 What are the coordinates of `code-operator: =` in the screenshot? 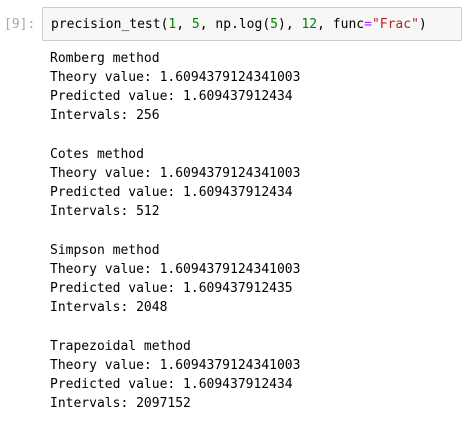 It's located at (368, 24).